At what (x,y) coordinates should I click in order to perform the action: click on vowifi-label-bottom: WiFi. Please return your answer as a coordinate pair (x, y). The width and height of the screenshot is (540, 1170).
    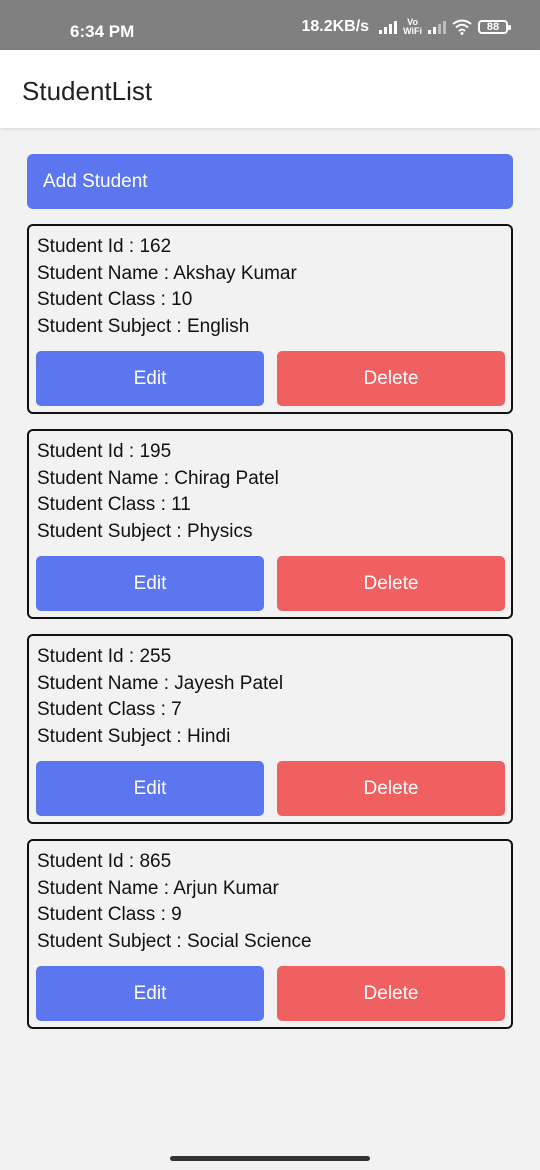
    Looking at the image, I should click on (412, 31).